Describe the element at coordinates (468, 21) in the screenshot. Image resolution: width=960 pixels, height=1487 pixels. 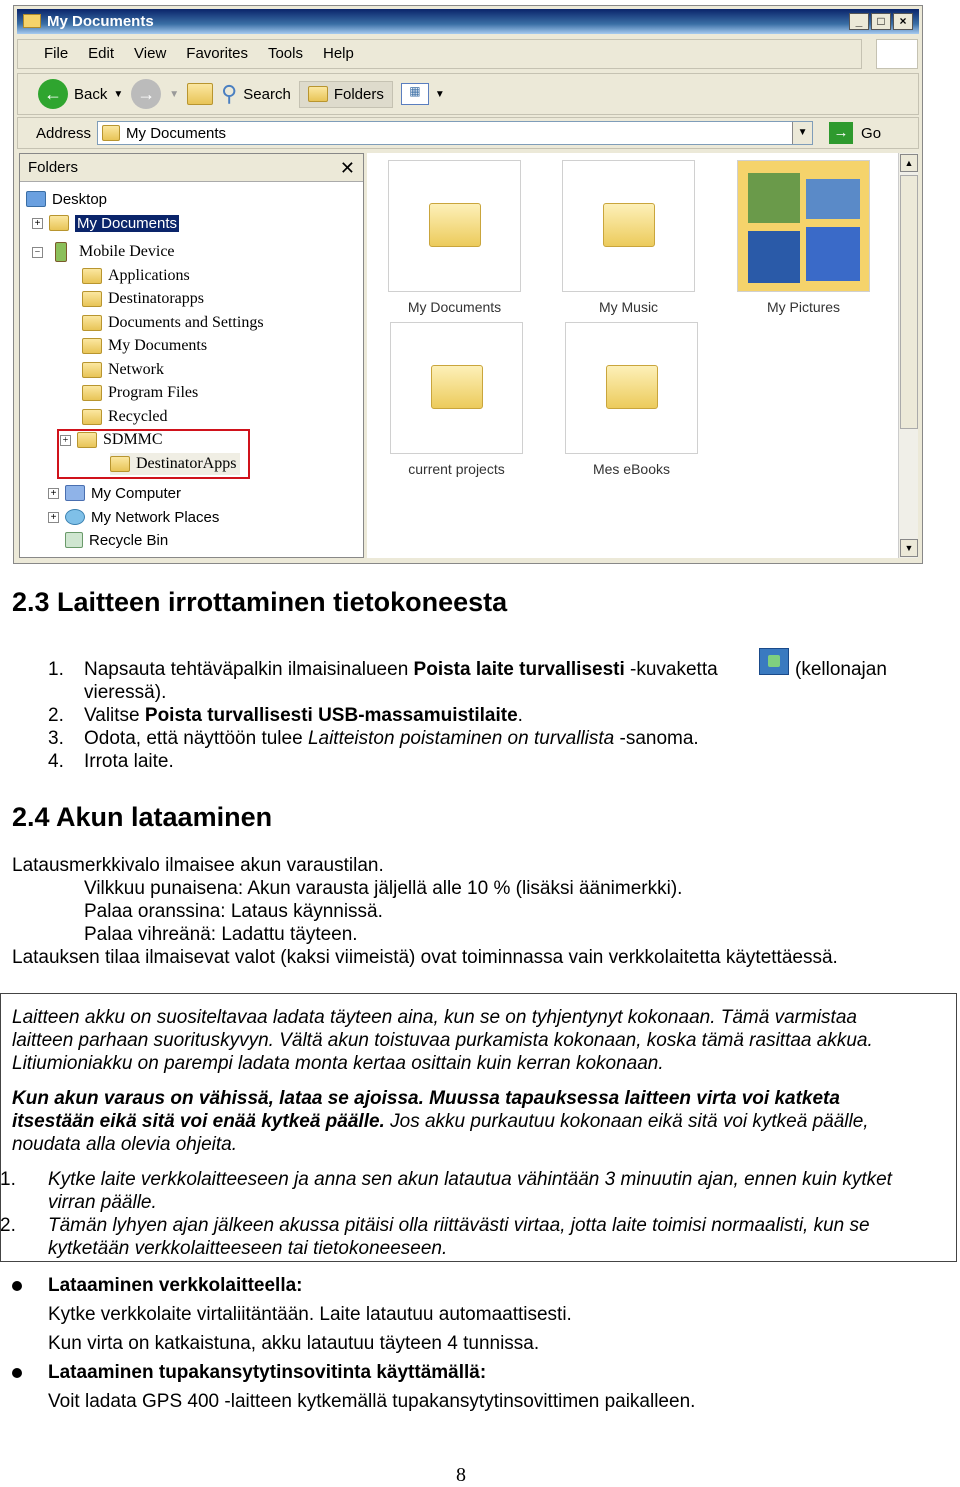
I see `title-bar: My Documents _ □ ×` at that location.